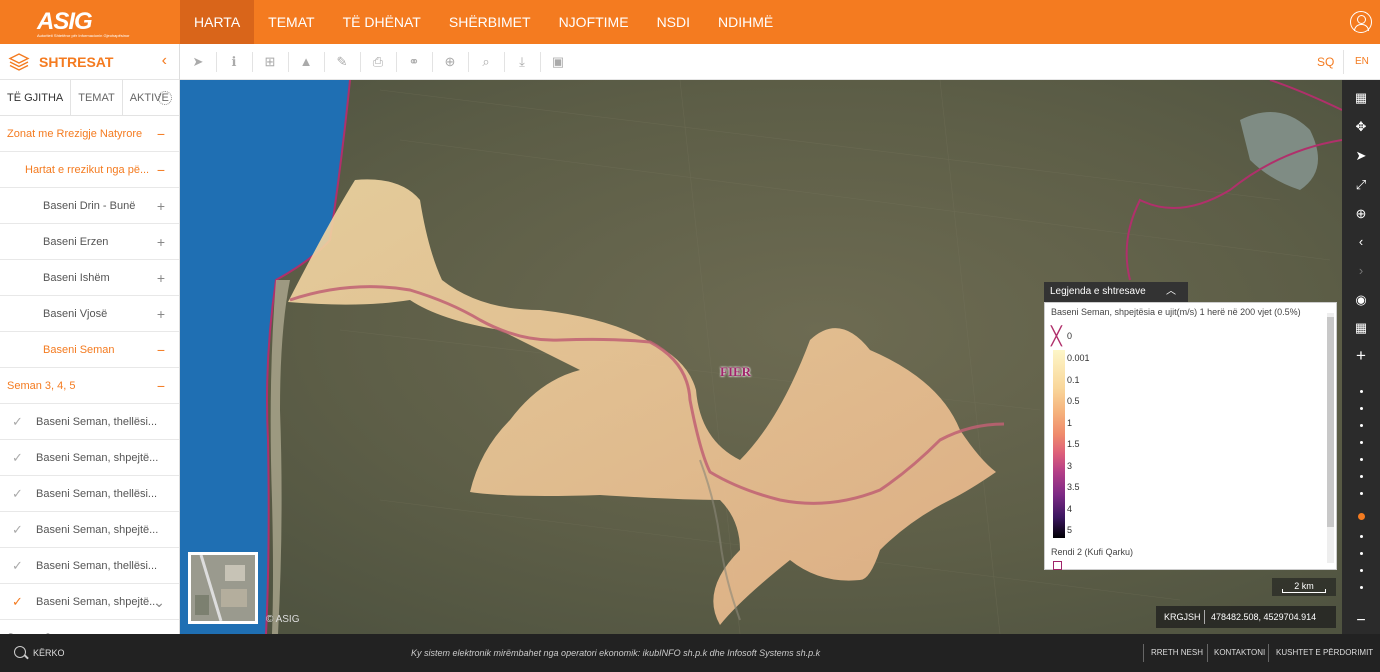 Image resolution: width=1380 pixels, height=672 pixels. I want to click on forward-icon: ›, so click(1361, 271).